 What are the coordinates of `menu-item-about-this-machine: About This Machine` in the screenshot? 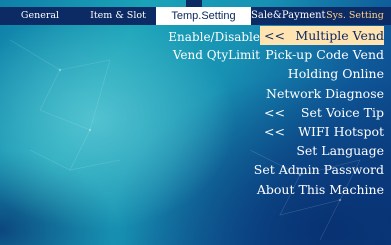 It's located at (320, 189).